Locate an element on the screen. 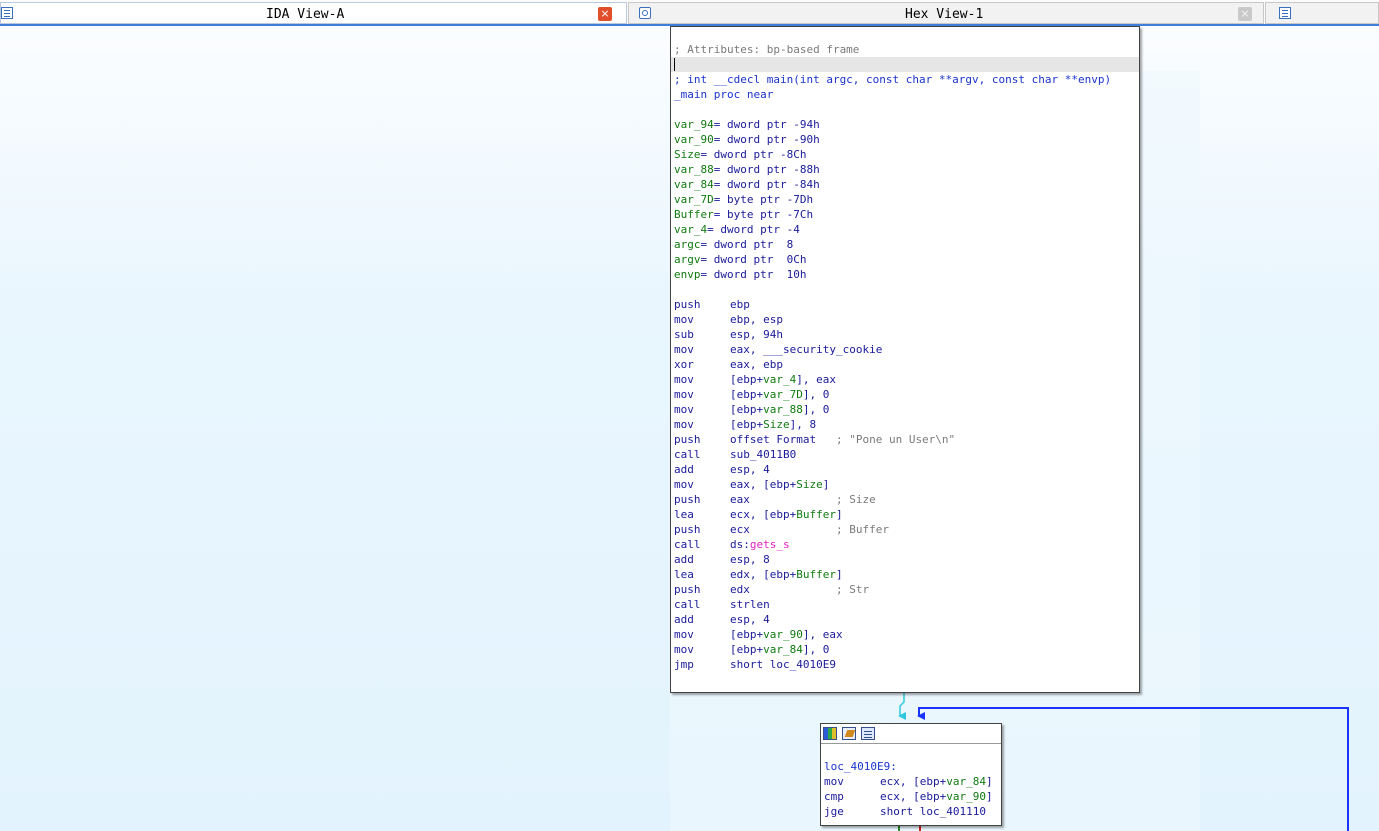  instruction-line: lea edx, [ebp+Buffer] is located at coordinates (905, 574).